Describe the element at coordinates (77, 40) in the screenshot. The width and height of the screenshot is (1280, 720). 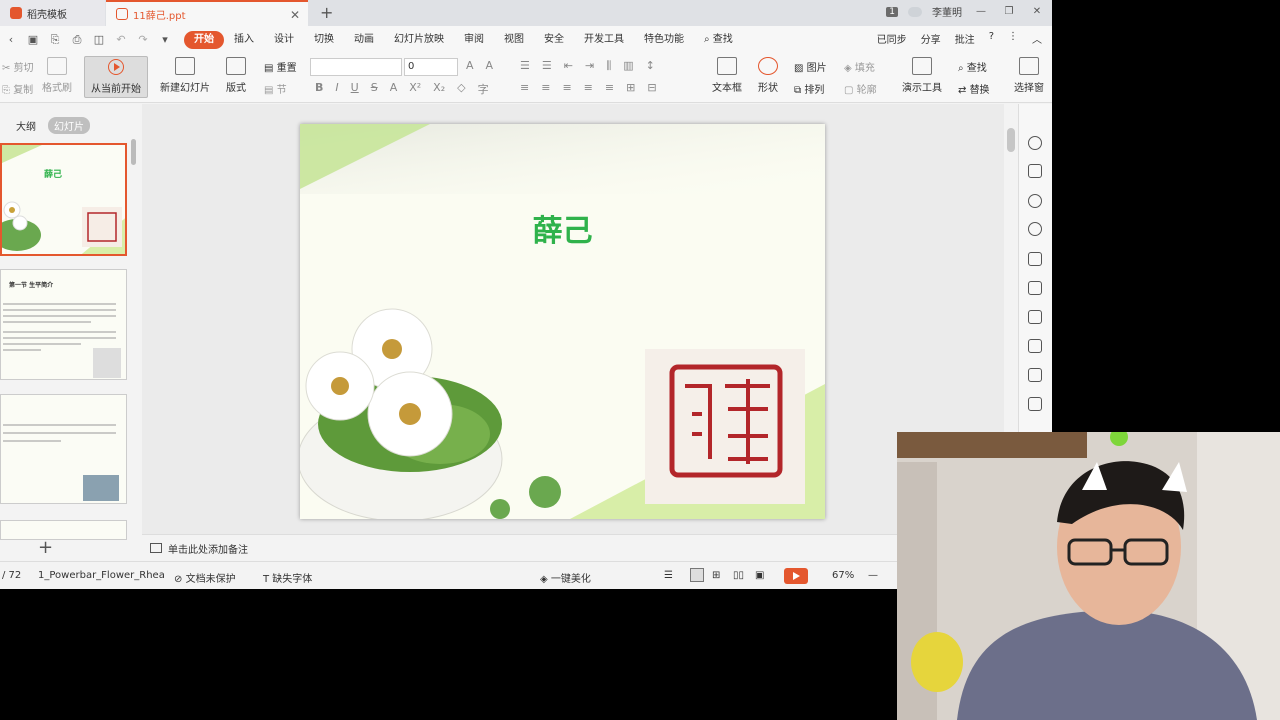
I see `print-icon: ⎙` at that location.